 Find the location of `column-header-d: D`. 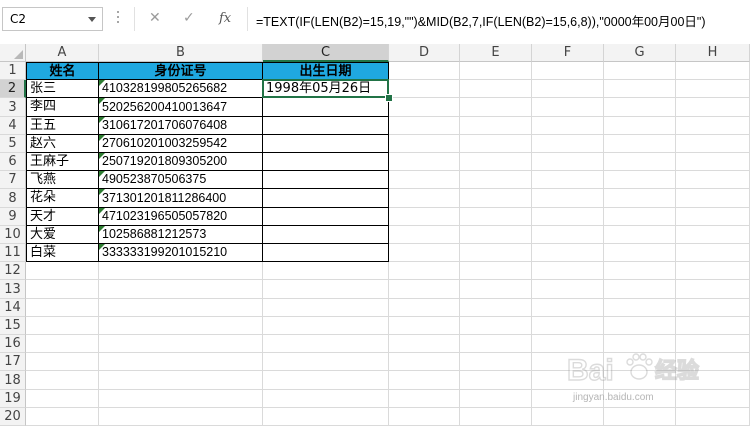

column-header-d: D is located at coordinates (424, 53).